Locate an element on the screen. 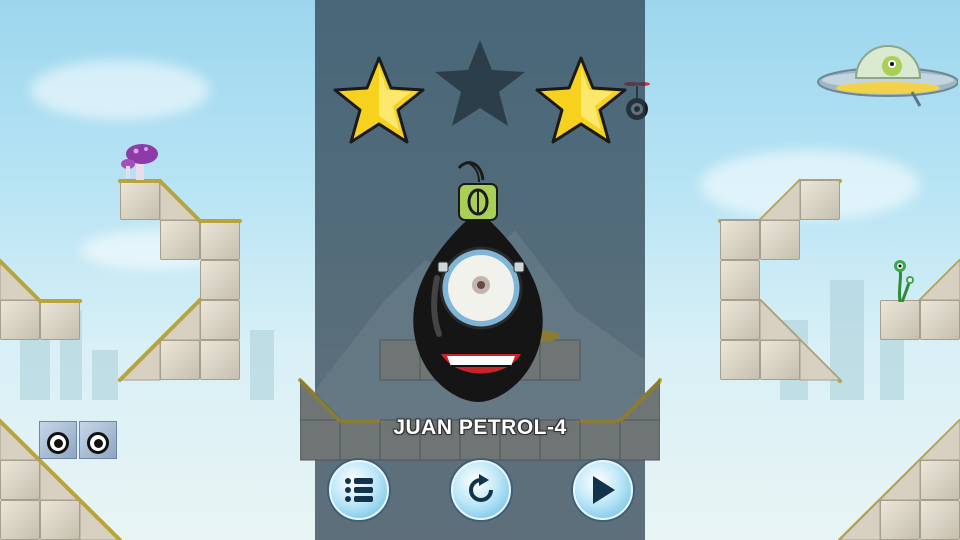 Image resolution: width=960 pixels, height=540 pixels. restart-button is located at coordinates (481, 490).